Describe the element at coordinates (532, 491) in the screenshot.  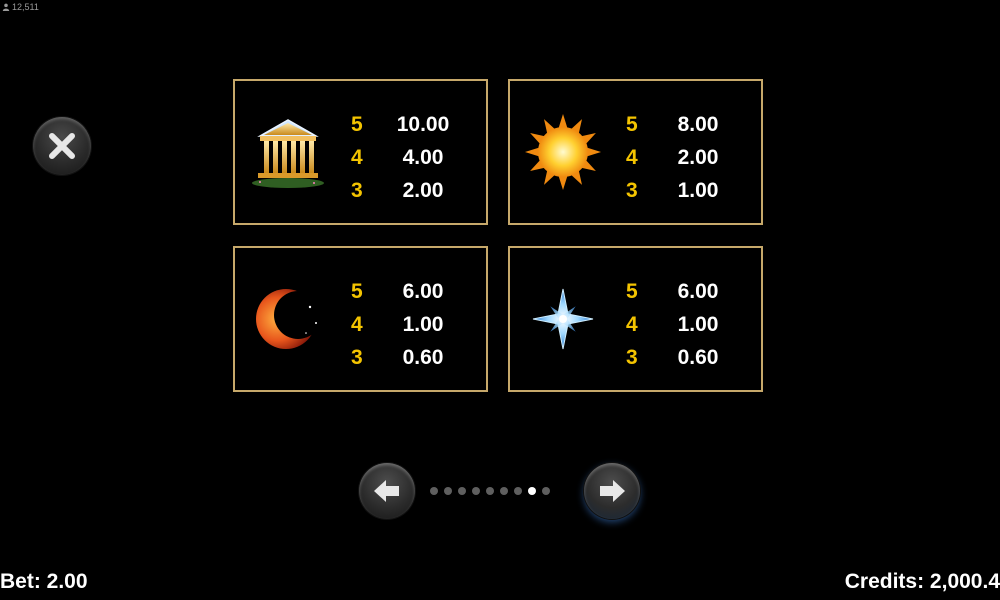
I see `page-dot-active` at that location.